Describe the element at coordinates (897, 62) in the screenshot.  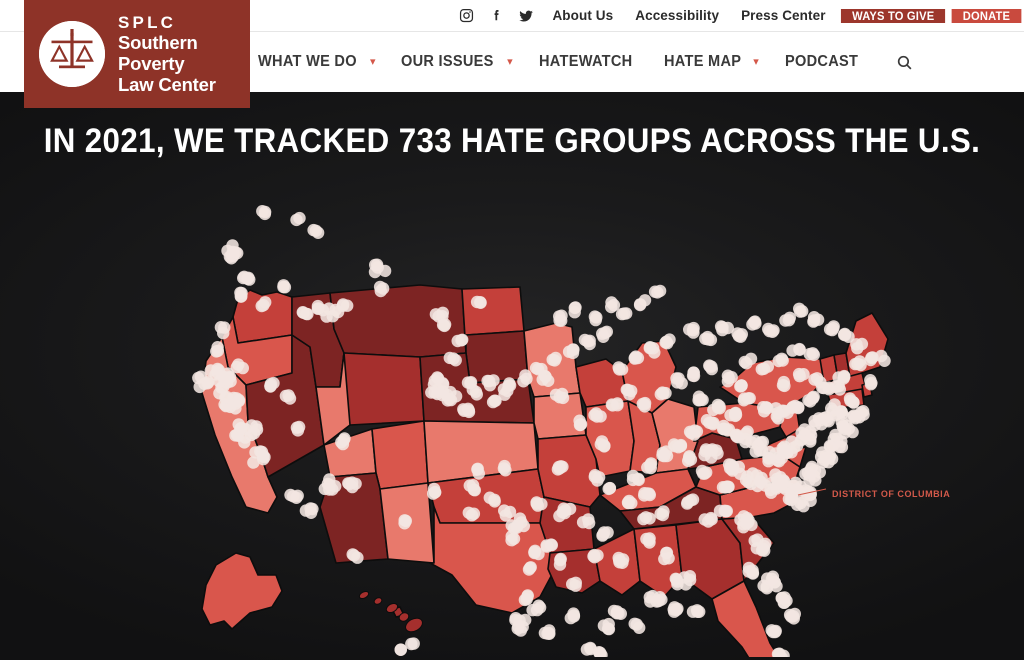
I see `search-icon` at that location.